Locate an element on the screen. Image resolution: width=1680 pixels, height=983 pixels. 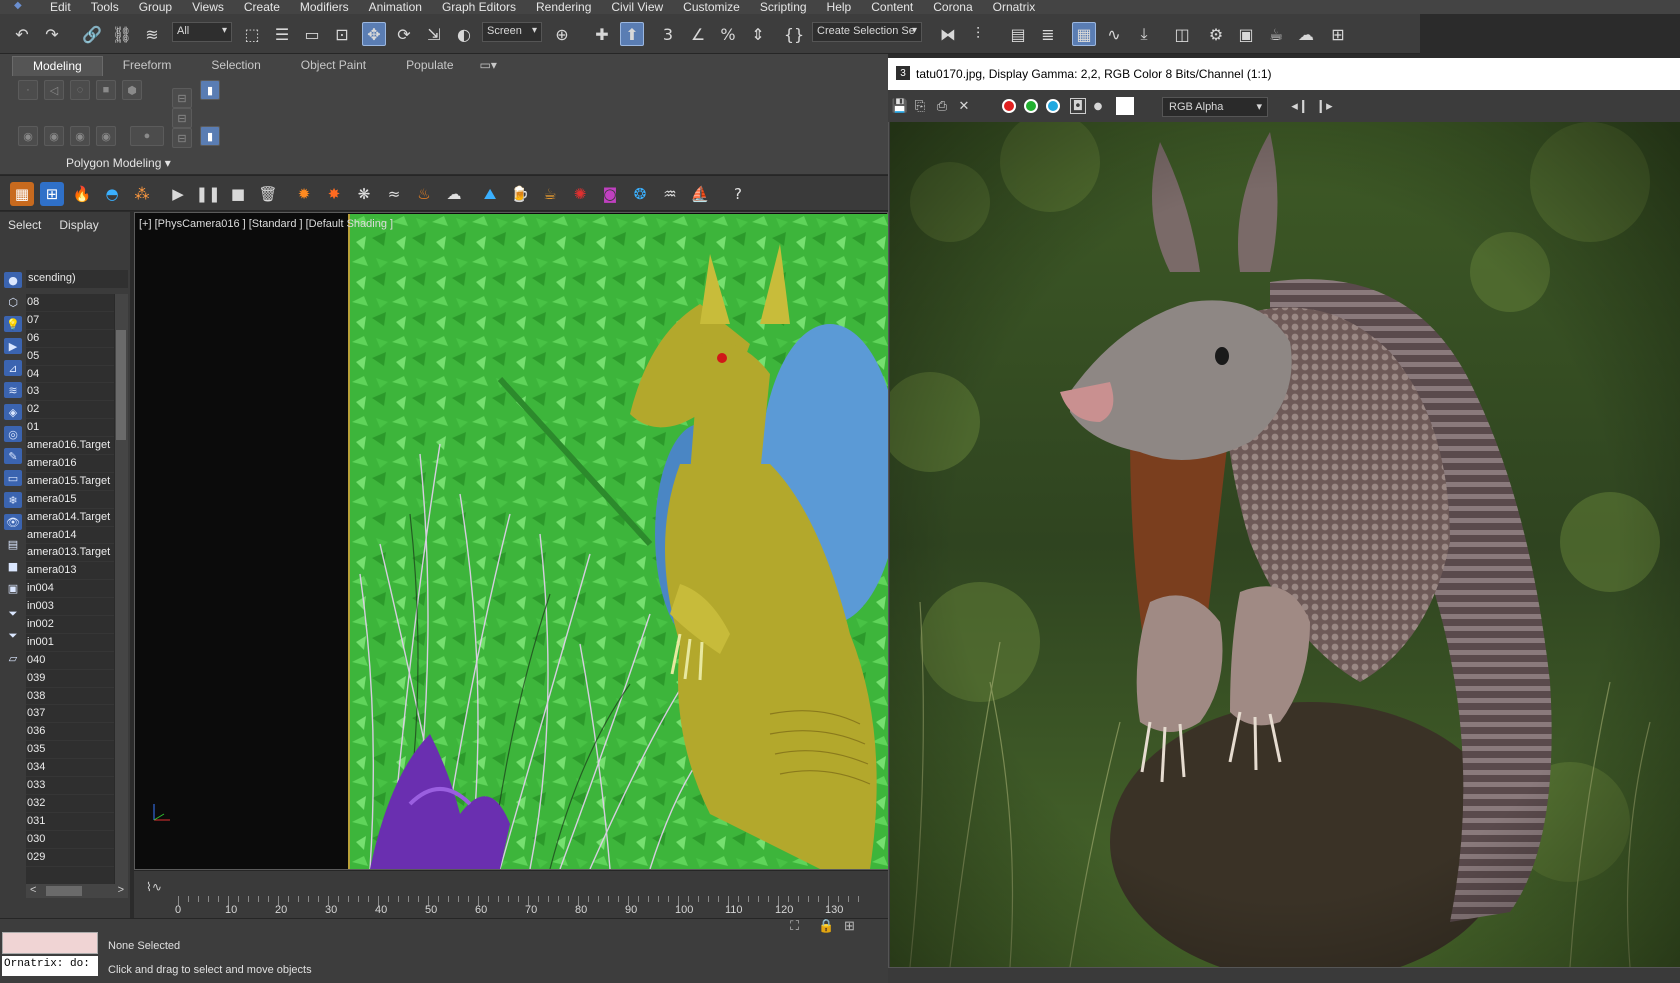
scene-list-item: 029 is located at coordinates (70, 858).